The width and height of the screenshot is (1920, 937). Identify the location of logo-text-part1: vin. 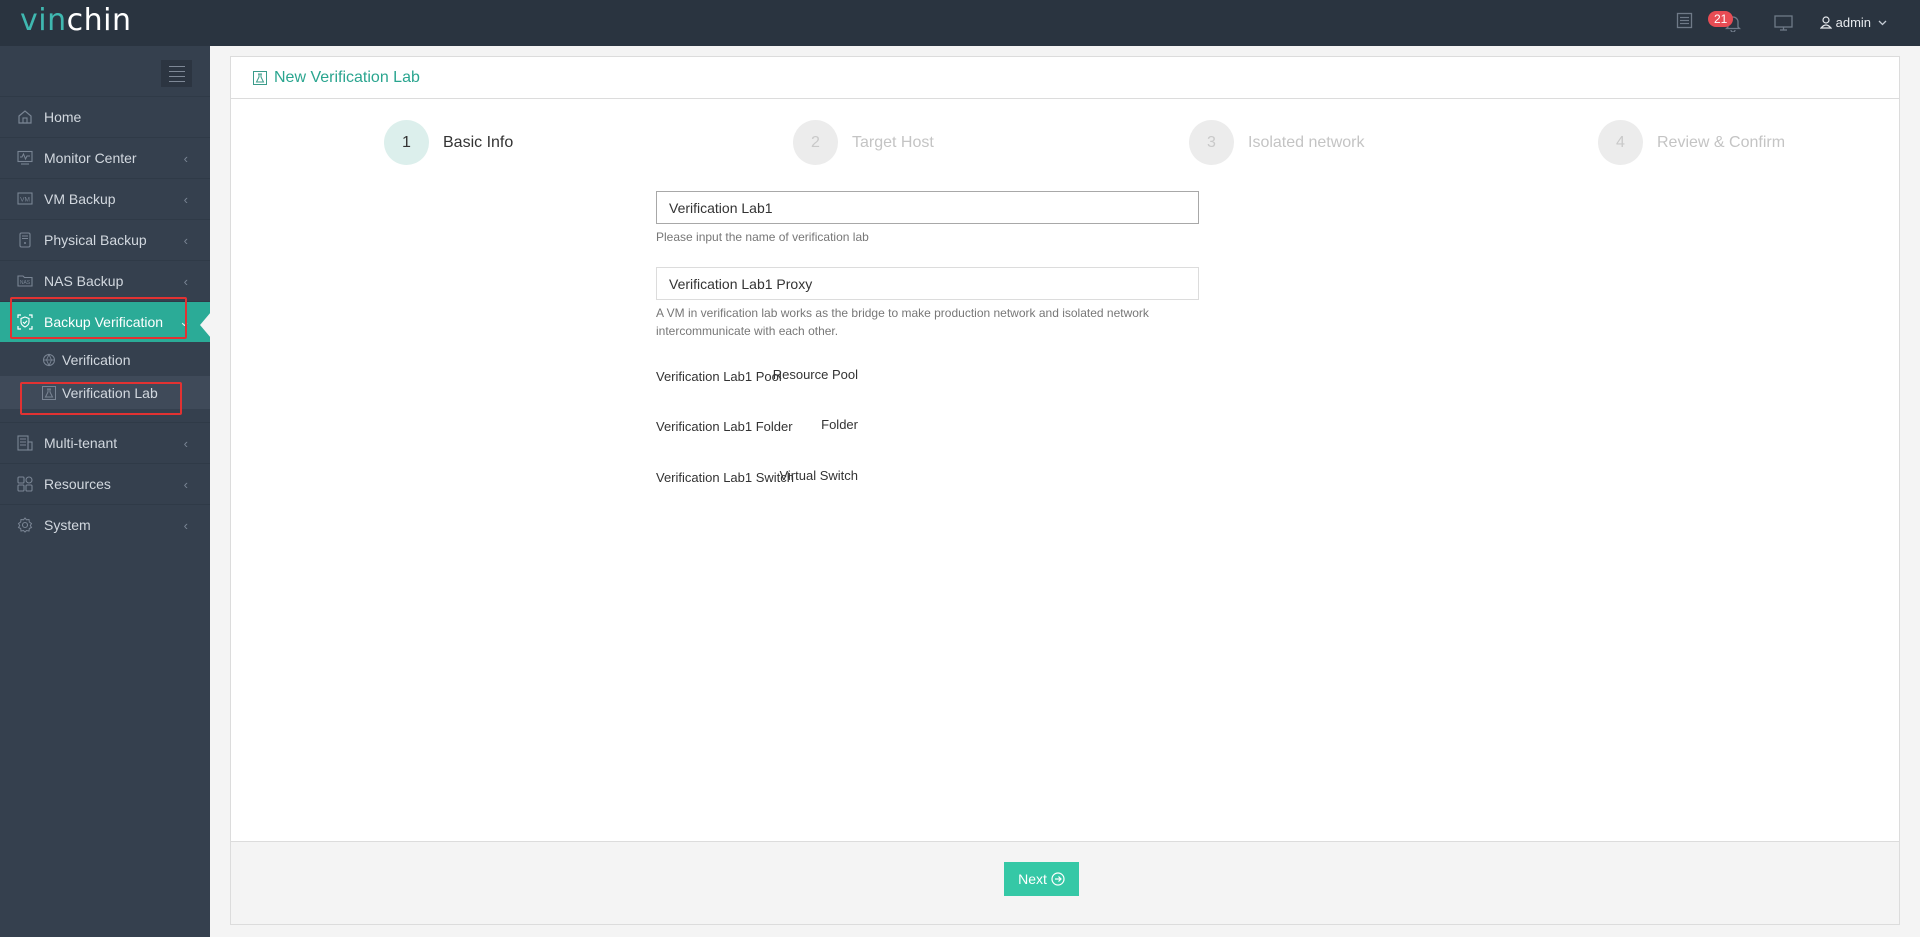
(43, 20).